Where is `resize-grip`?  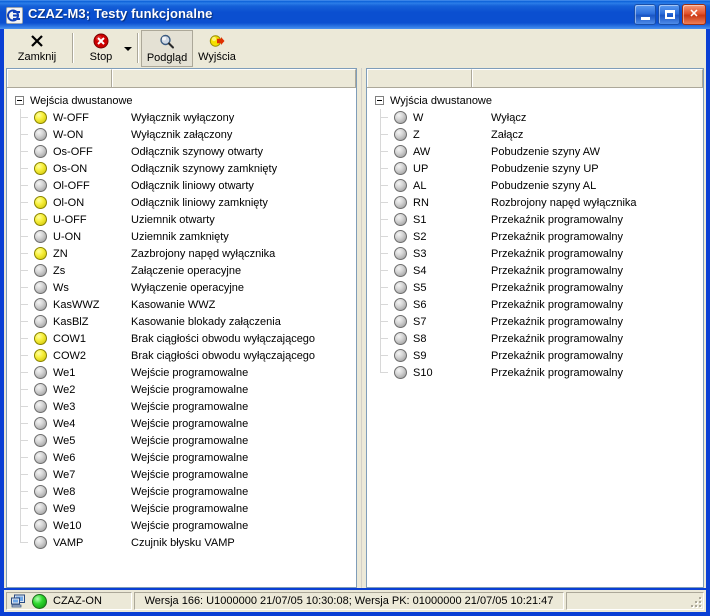
resize-grip is located at coordinates (697, 603).